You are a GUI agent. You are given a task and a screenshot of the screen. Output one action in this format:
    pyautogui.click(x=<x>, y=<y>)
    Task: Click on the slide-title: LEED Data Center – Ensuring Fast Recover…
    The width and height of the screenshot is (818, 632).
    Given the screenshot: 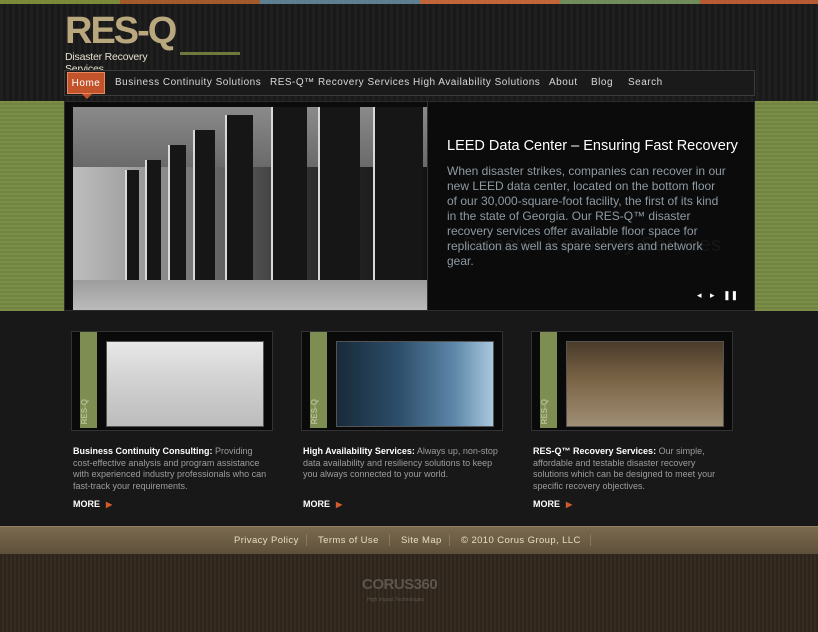 What is the action you would take?
    pyautogui.click(x=592, y=146)
    